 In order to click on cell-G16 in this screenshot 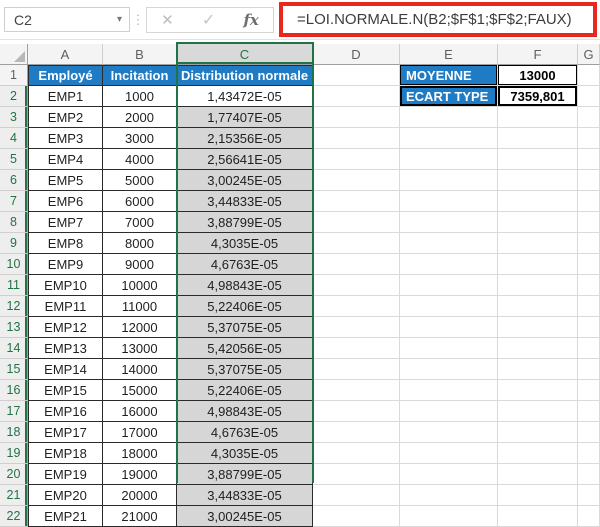, I will do `click(589, 390)`.